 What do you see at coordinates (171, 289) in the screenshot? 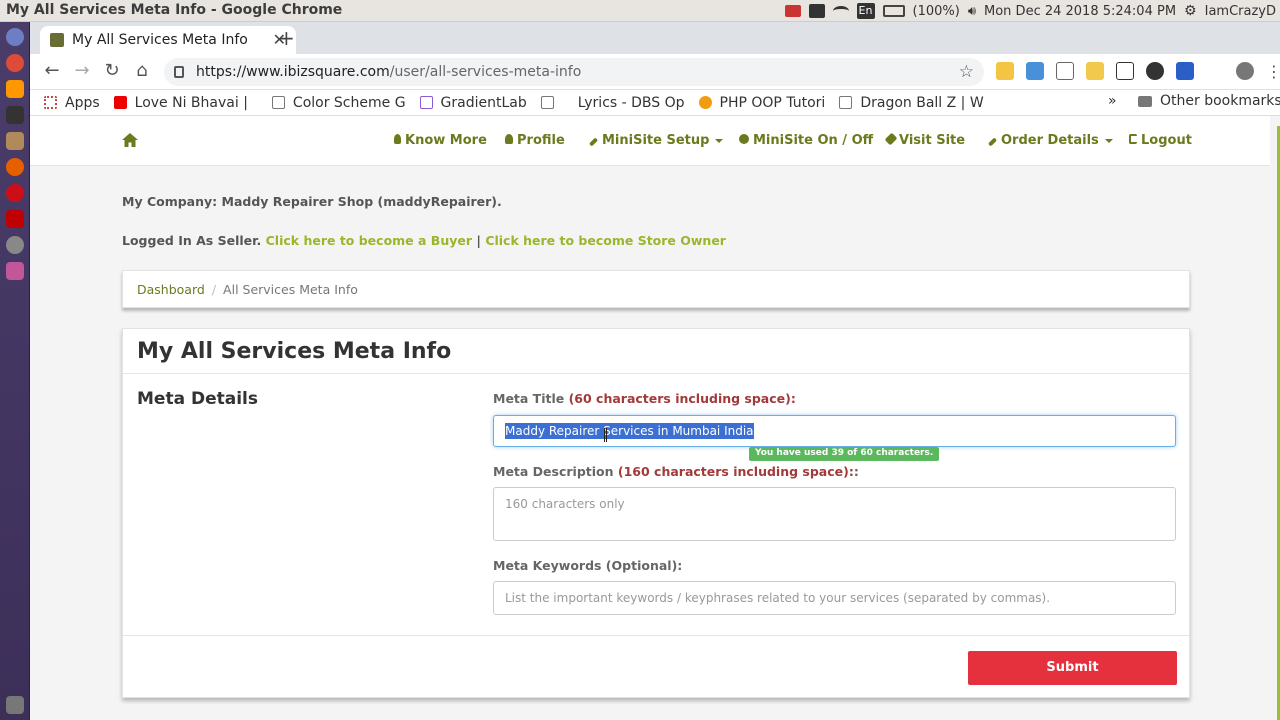
I see `breadcrumb-dashboard-link: Dashboard` at bounding box center [171, 289].